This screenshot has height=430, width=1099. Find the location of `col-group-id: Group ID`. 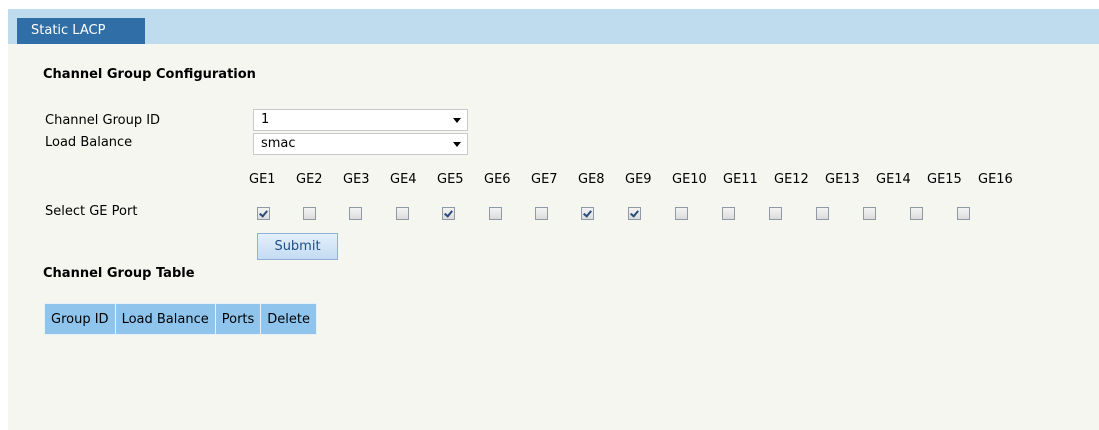

col-group-id: Group ID is located at coordinates (80, 319).